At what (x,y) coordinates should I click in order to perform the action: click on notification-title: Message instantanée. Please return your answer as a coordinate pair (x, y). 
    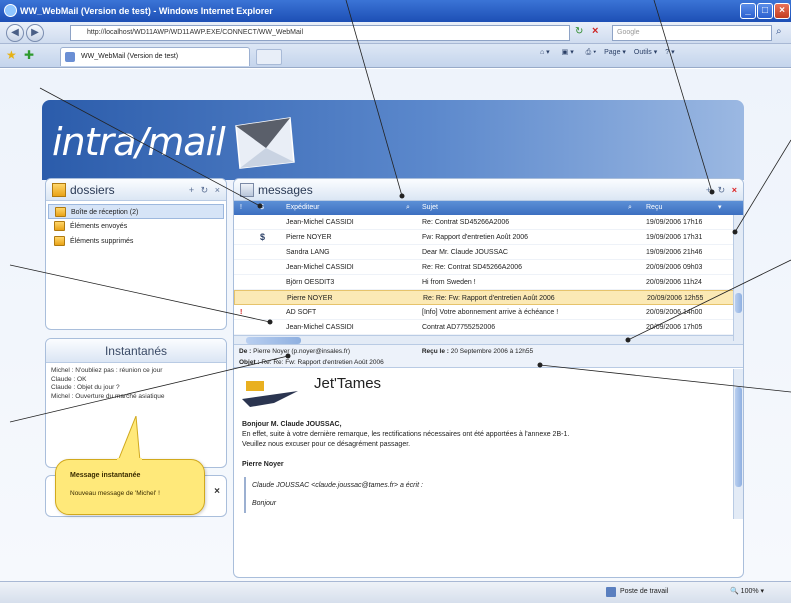
    Looking at the image, I should click on (105, 475).